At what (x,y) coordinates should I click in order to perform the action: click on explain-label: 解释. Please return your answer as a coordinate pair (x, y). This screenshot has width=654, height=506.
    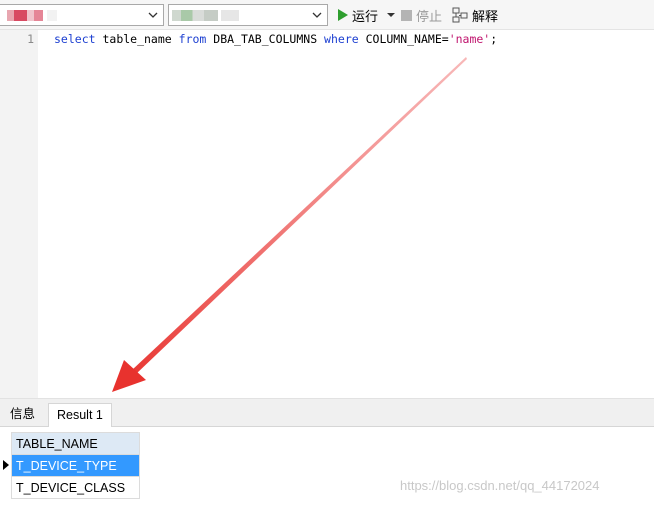
    Looking at the image, I should click on (485, 16).